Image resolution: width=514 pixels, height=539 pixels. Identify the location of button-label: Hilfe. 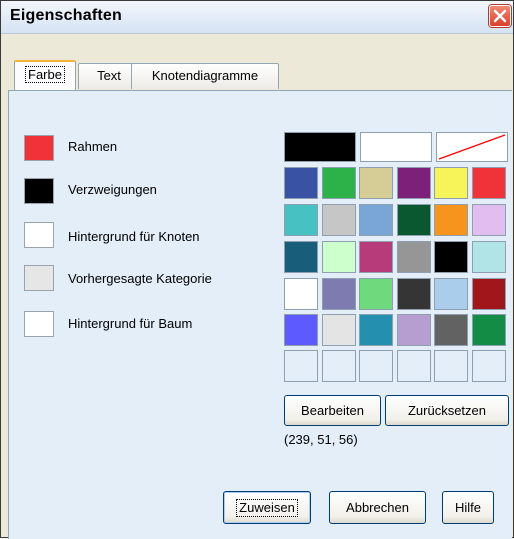
(467, 507).